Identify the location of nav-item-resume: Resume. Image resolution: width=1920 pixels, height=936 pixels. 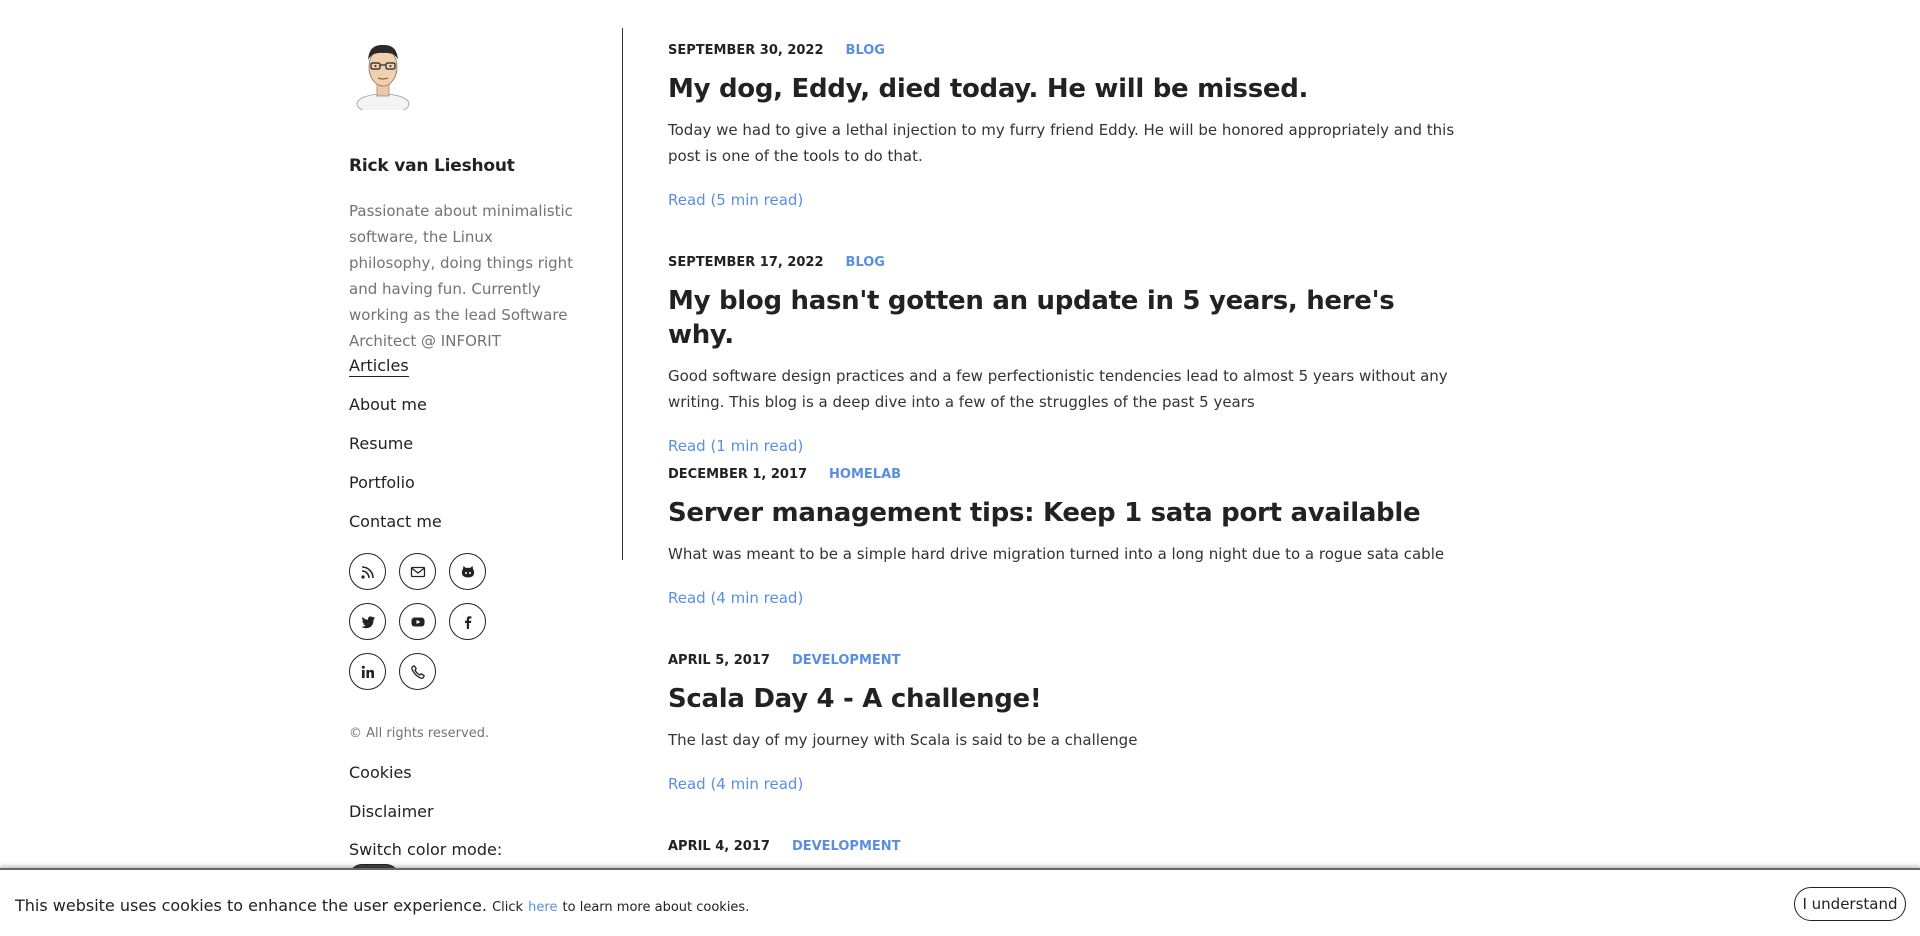
(395, 452).